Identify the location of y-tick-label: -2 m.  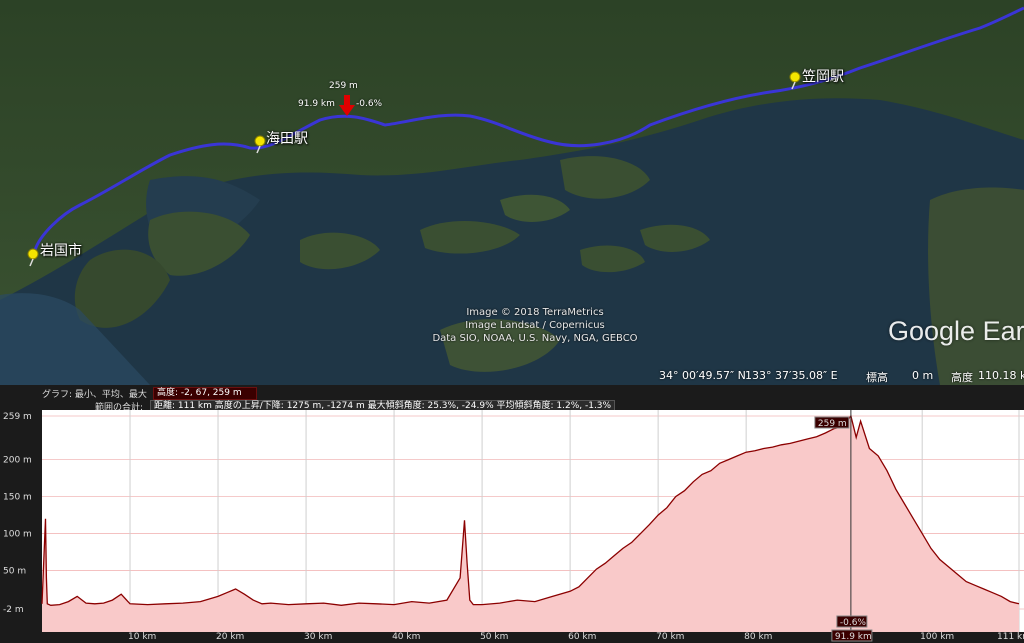
(13, 610).